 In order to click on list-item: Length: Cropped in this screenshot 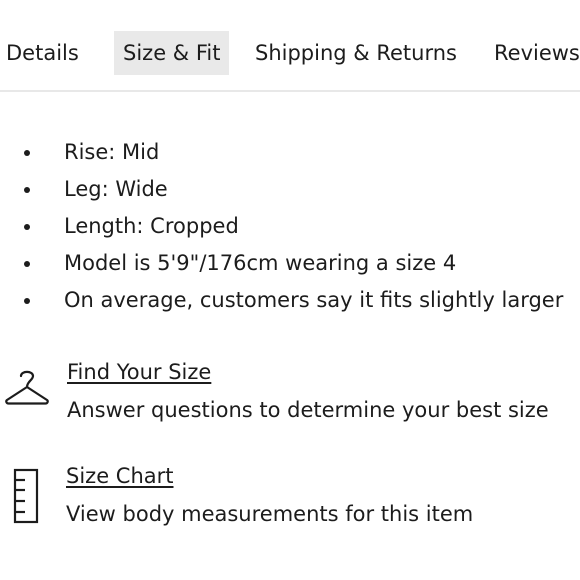, I will do `click(290, 226)`.